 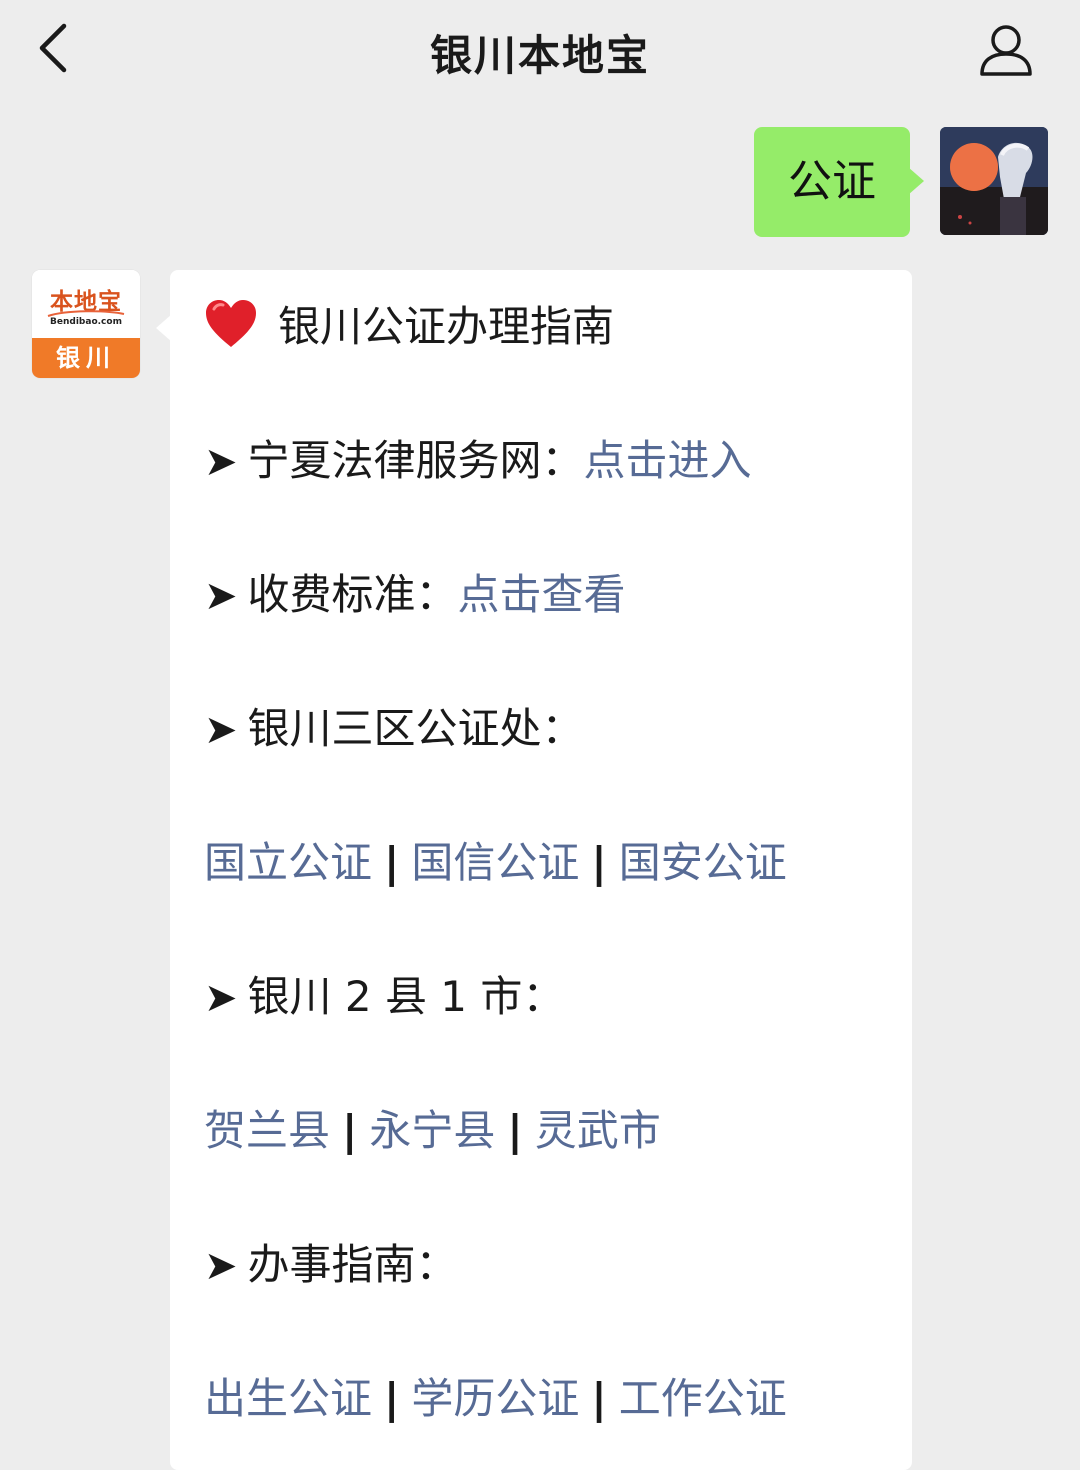 What do you see at coordinates (703, 1398) in the screenshot?
I see `guide-link-work: 工作公证` at bounding box center [703, 1398].